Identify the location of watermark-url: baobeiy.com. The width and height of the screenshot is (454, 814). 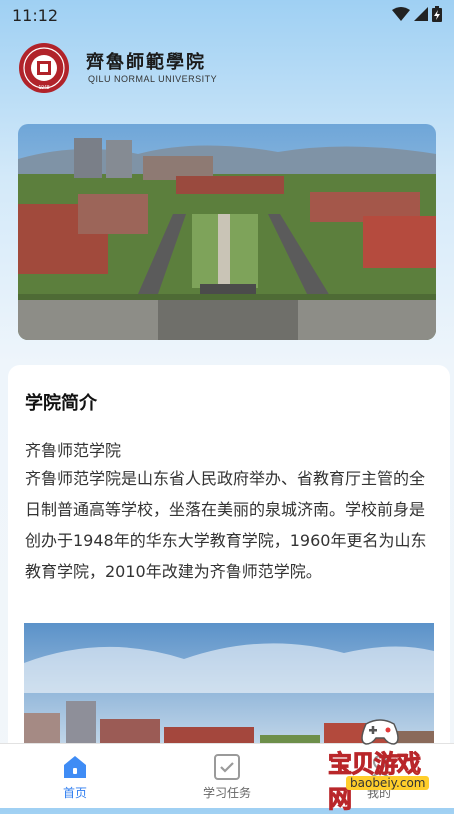
(388, 783).